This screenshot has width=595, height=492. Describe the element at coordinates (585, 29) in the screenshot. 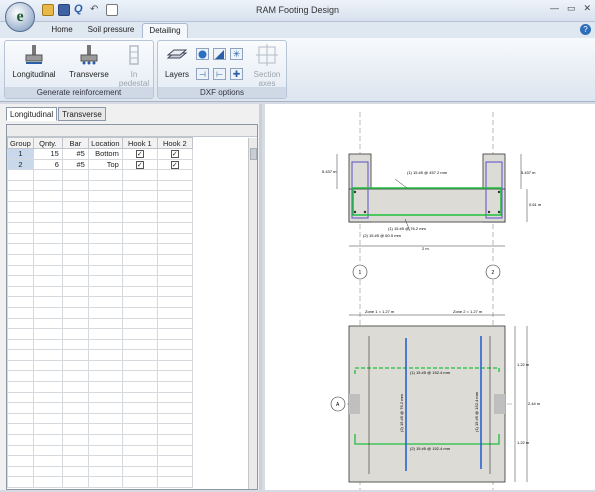

I see `help-icon: ?` at that location.